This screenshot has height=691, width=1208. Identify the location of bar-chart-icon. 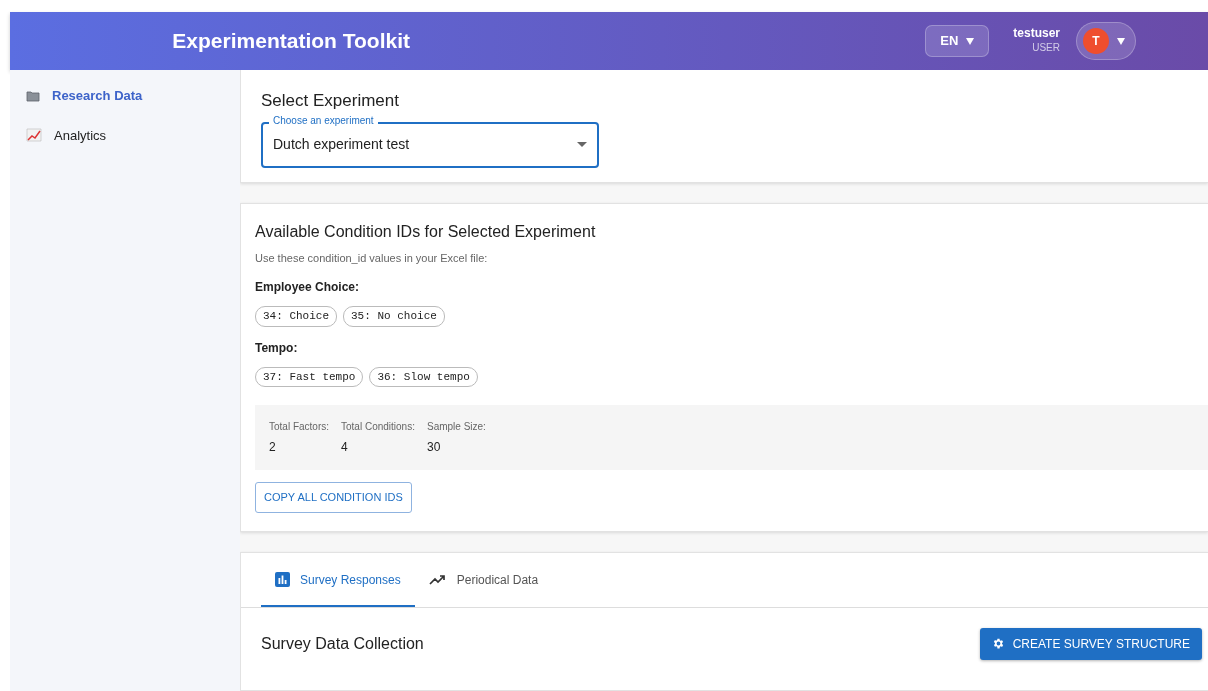
(282, 579).